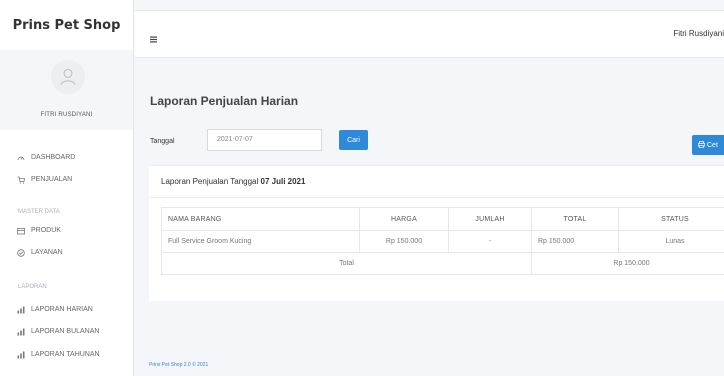 The width and height of the screenshot is (724, 376). What do you see at coordinates (178, 365) in the screenshot?
I see `footer-text: Prins Pet Shop 2.0 © 2021` at bounding box center [178, 365].